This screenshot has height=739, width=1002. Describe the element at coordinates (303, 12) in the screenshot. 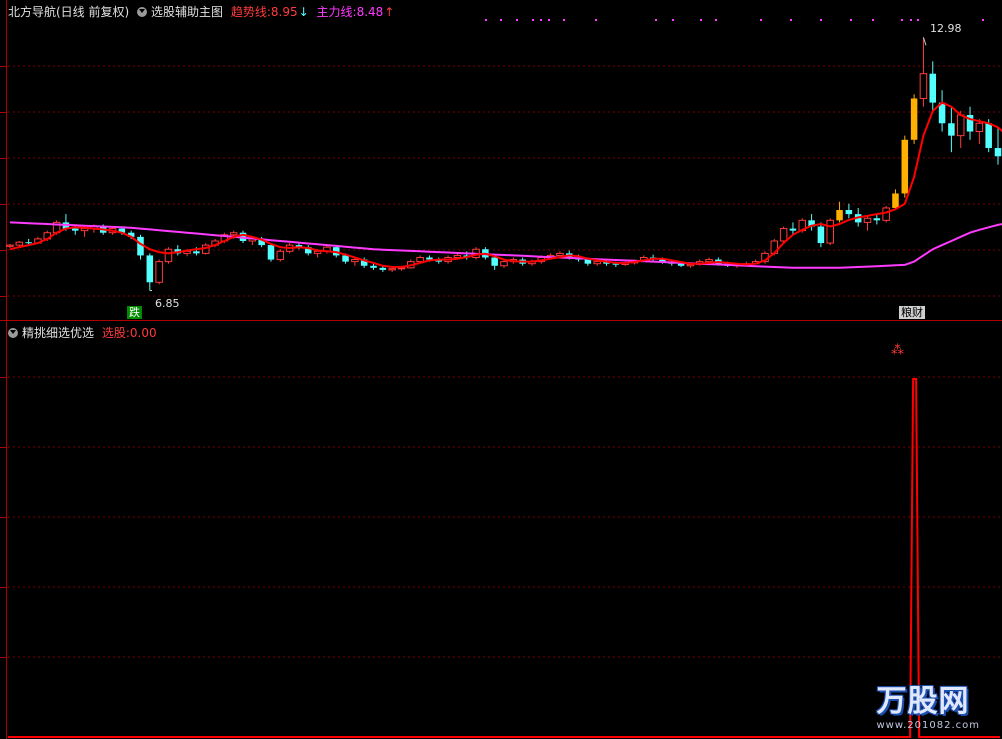

I see `trend-arrow-icon: ↓` at that location.